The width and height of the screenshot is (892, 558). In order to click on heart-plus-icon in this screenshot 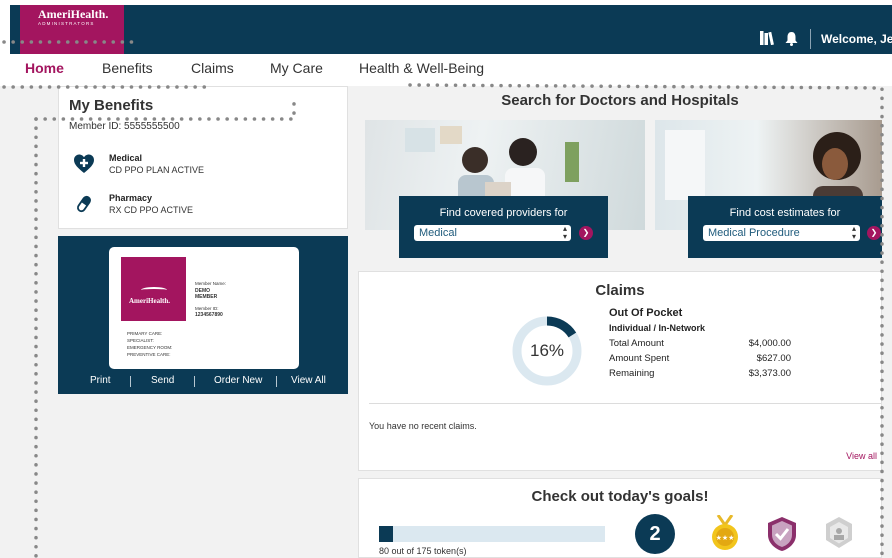, I will do `click(84, 163)`.